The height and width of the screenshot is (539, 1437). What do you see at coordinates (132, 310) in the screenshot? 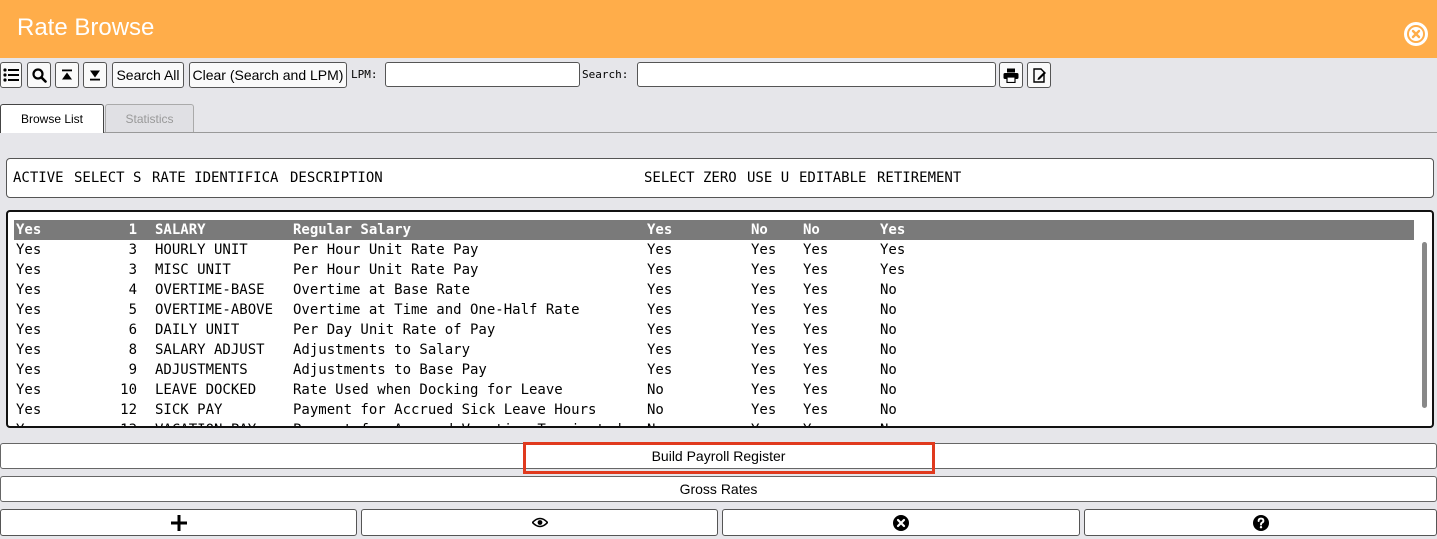
I see `cell-select-s: 5` at bounding box center [132, 310].